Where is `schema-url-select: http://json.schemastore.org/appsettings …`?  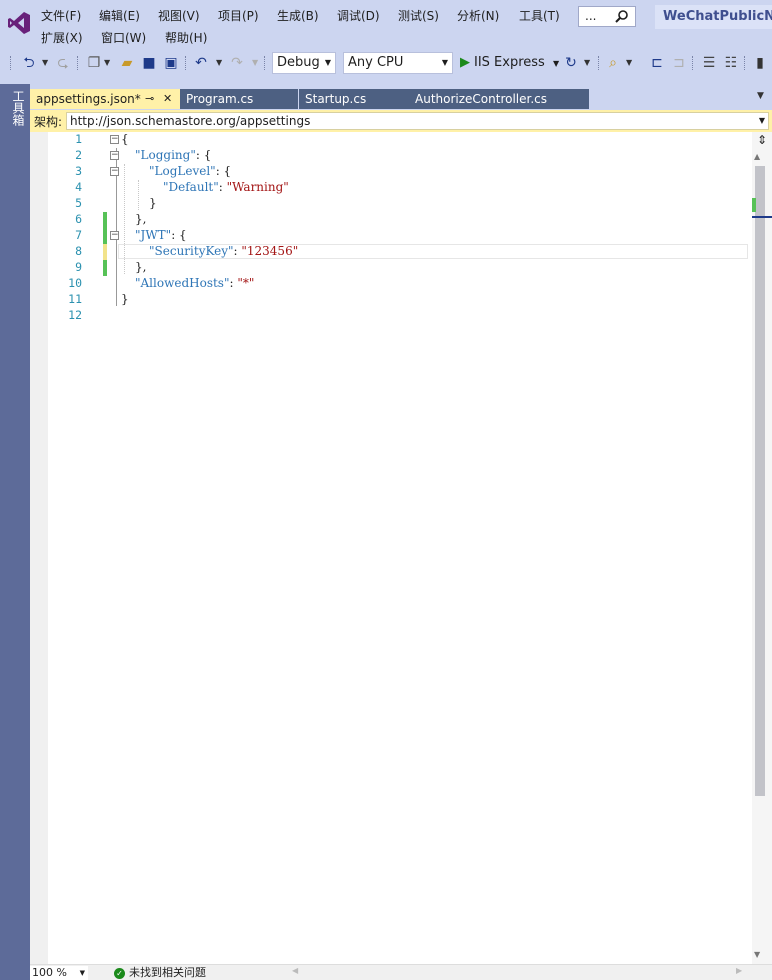 schema-url-select: http://json.schemastore.org/appsettings … is located at coordinates (417, 121).